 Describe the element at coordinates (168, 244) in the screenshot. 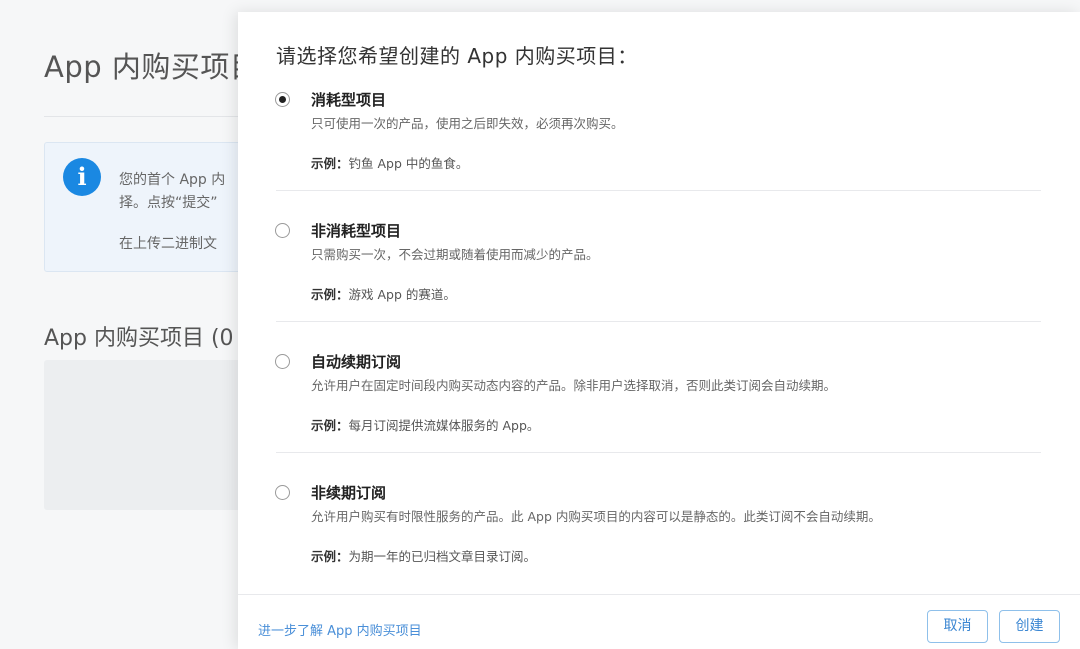

I see `info-text-line-3: 在上传二进制文` at that location.